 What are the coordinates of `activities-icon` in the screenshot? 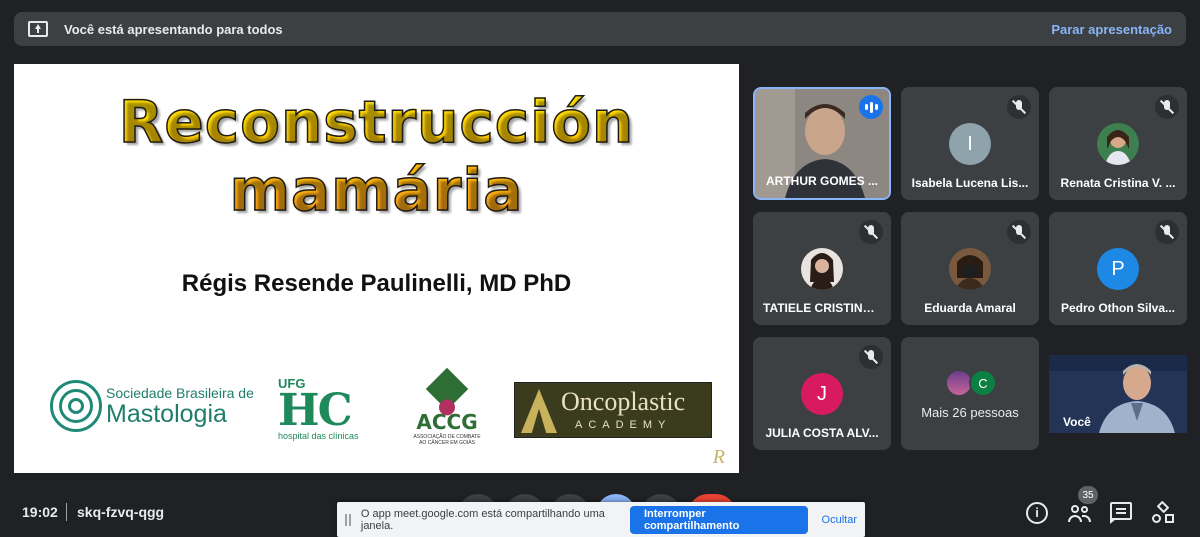 It's located at (1163, 512).